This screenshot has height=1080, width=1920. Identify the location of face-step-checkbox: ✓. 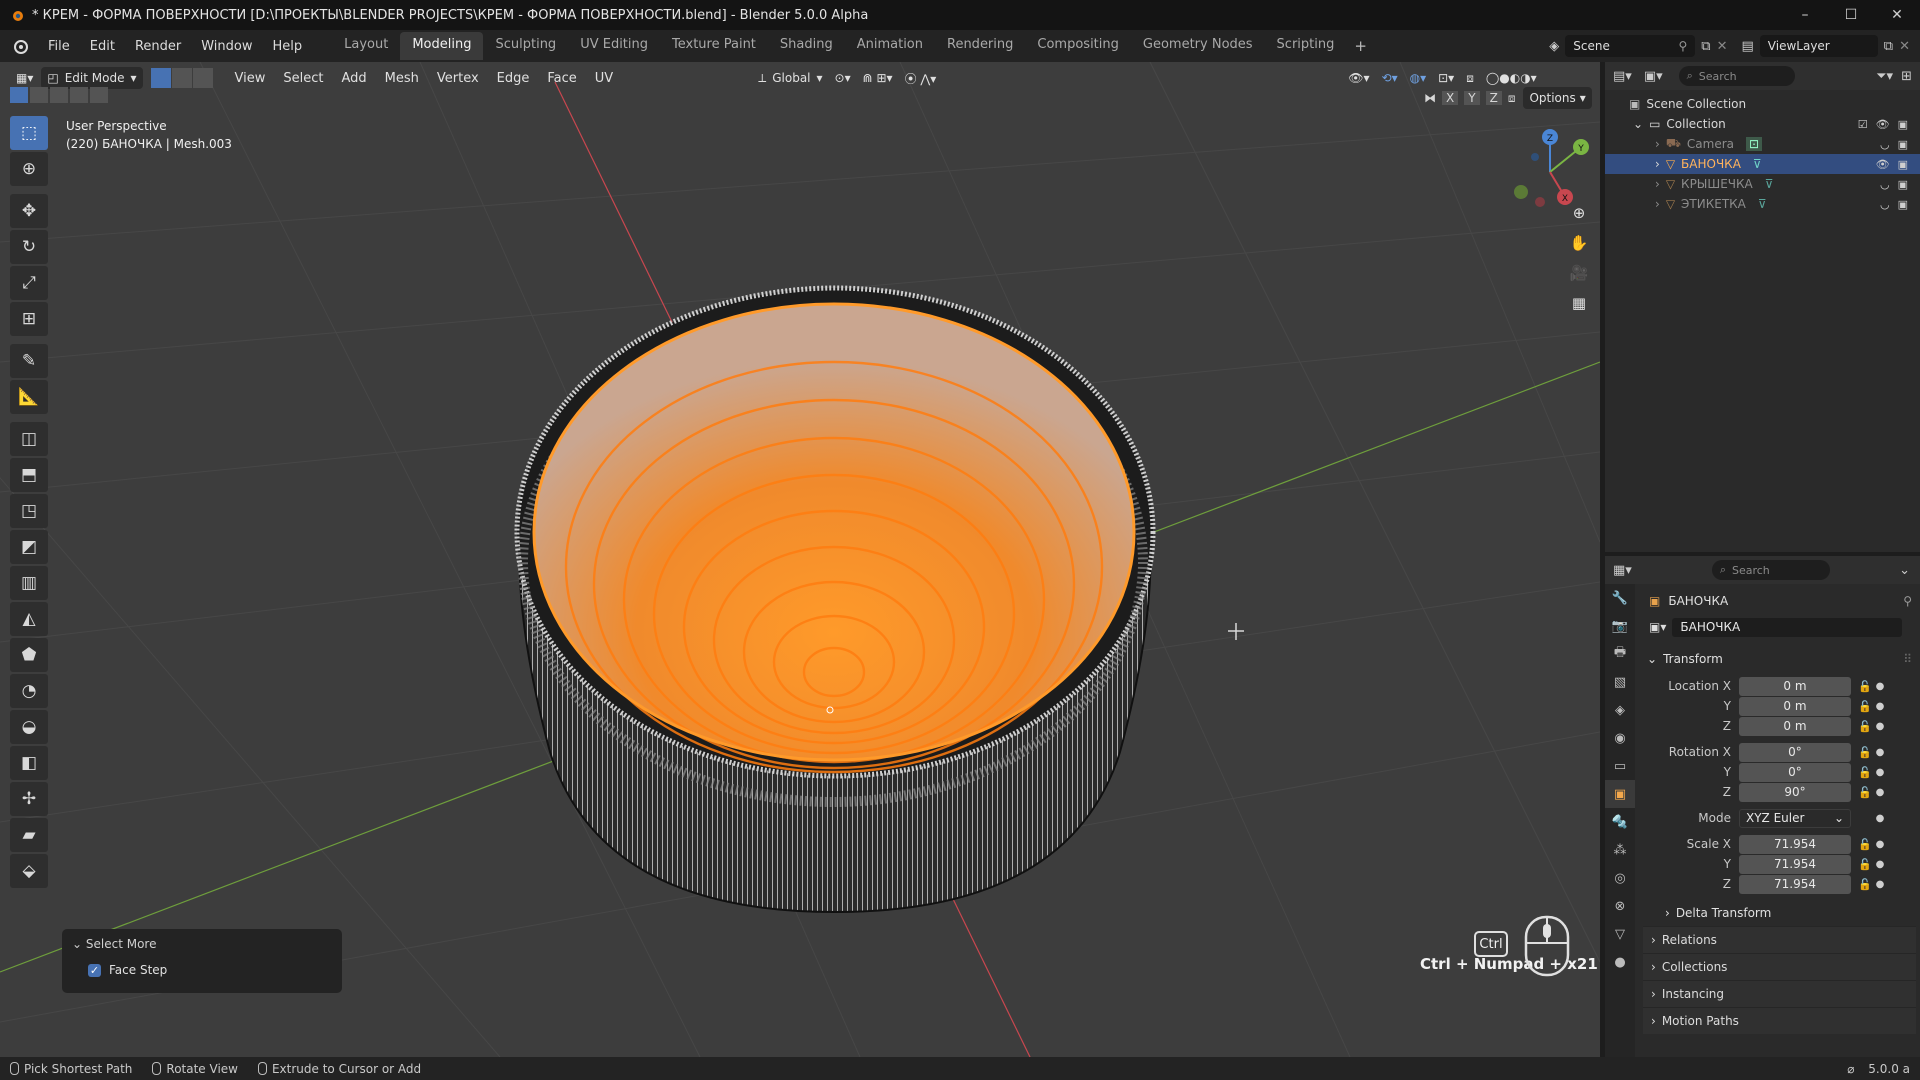
(94, 970).